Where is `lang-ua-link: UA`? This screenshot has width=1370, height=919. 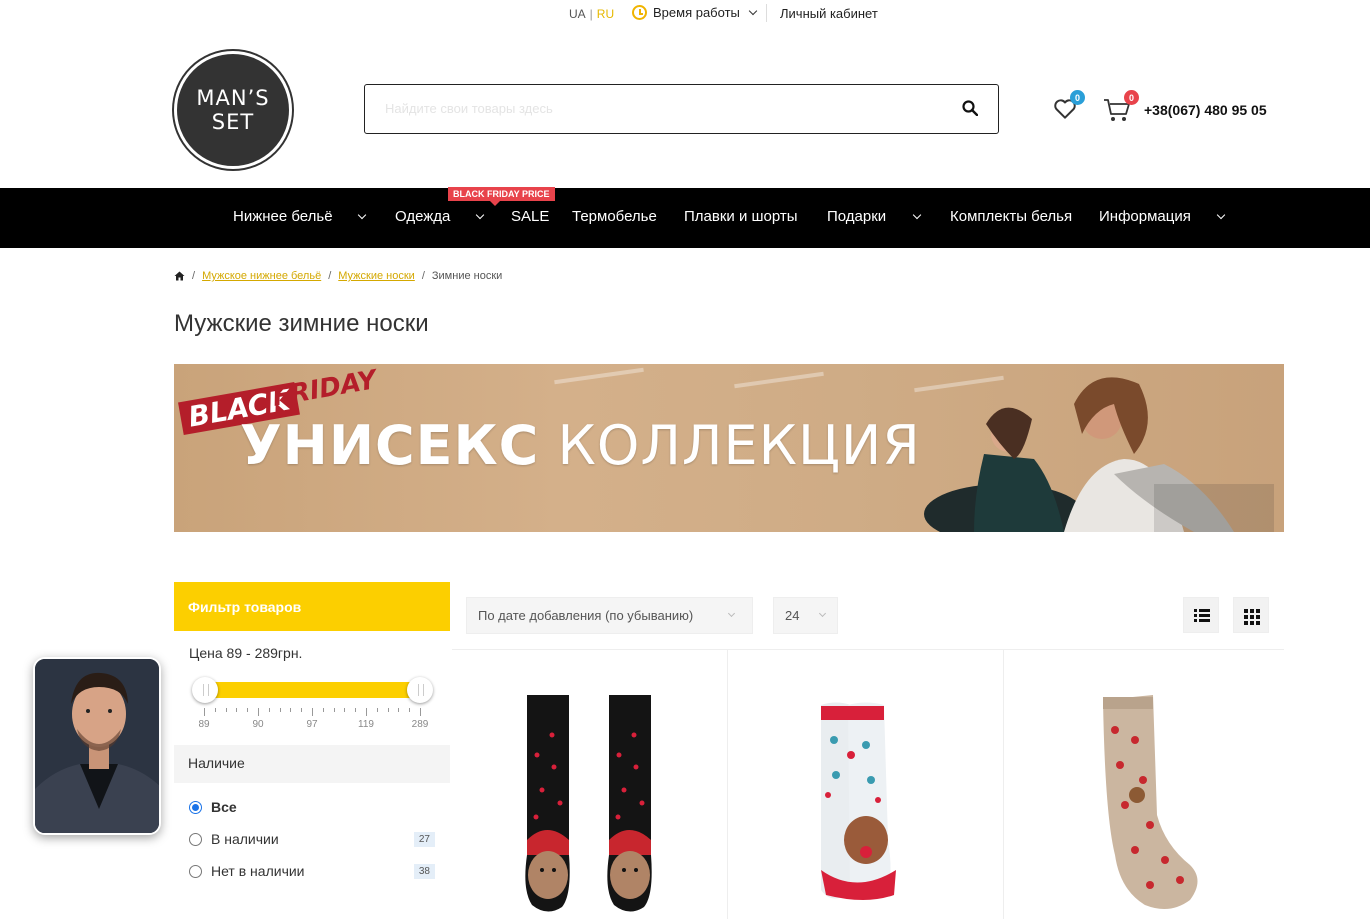
lang-ua-link: UA is located at coordinates (577, 14).